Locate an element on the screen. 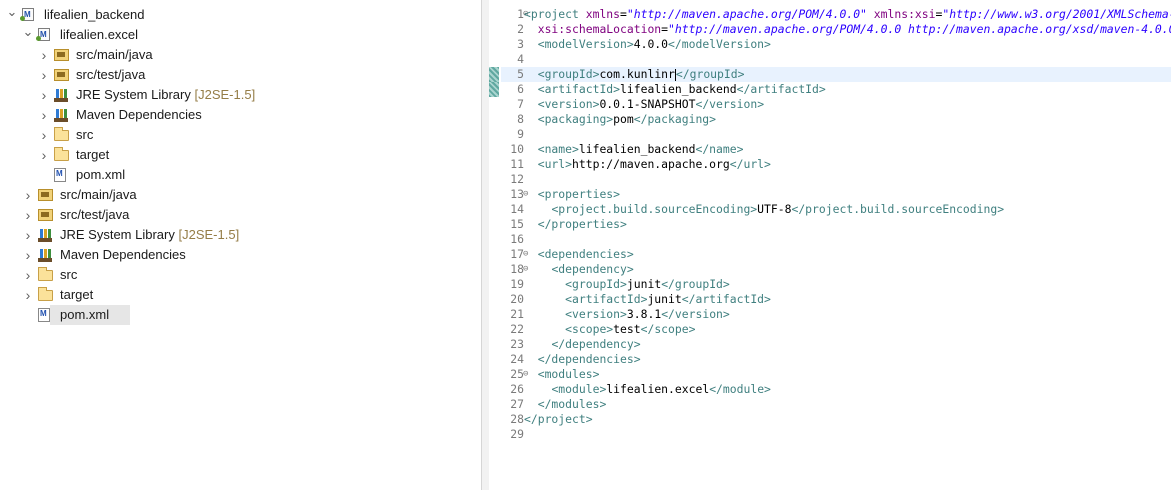 This screenshot has height=490, width=1171. code-line: 20 <artifactId>junit</artifactId> is located at coordinates (836, 299).